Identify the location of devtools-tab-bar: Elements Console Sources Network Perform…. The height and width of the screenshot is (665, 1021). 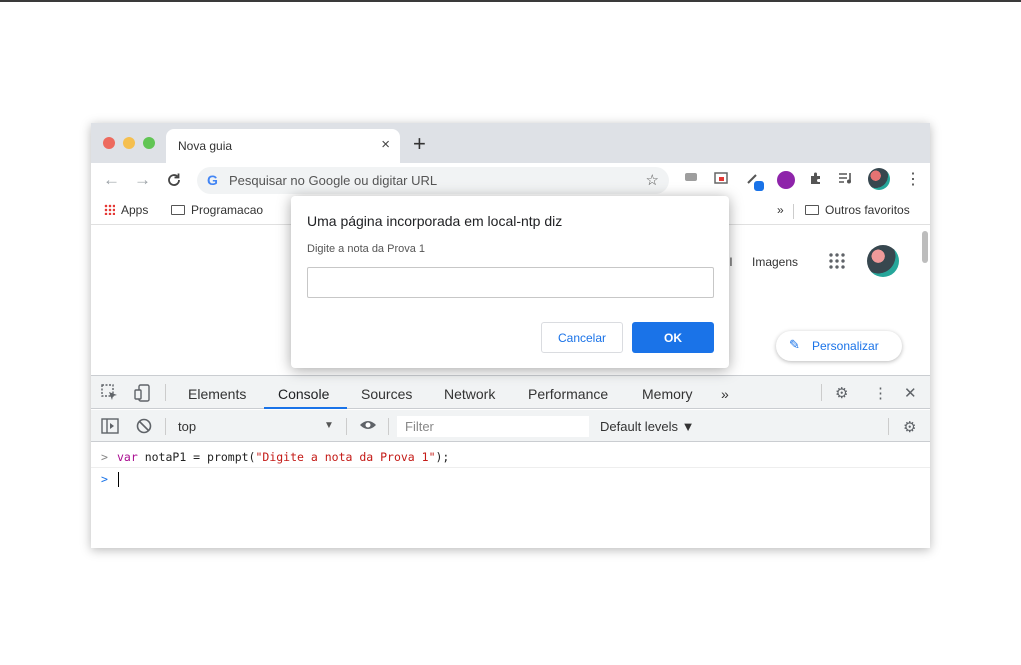
(510, 392).